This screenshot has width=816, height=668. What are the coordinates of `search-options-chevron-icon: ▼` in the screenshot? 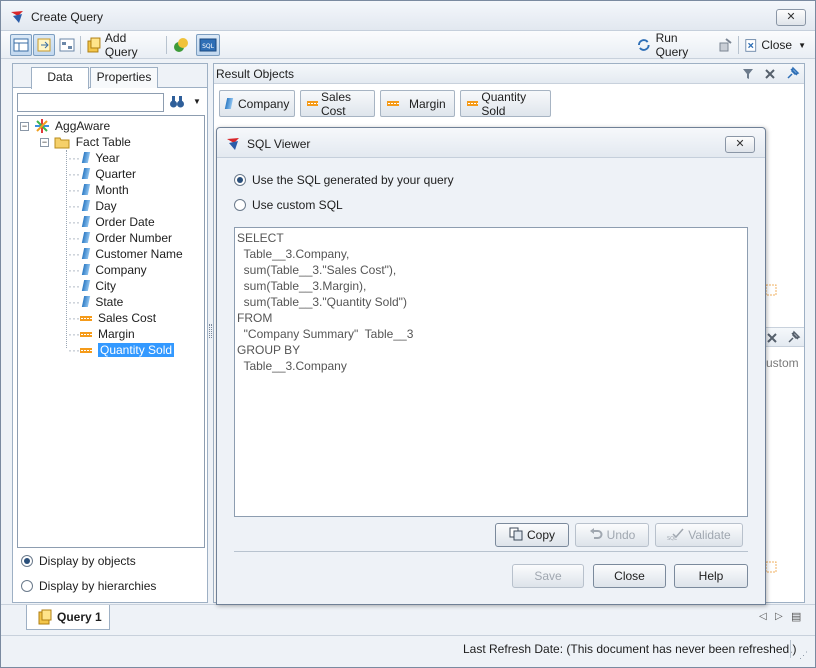 It's located at (197, 101).